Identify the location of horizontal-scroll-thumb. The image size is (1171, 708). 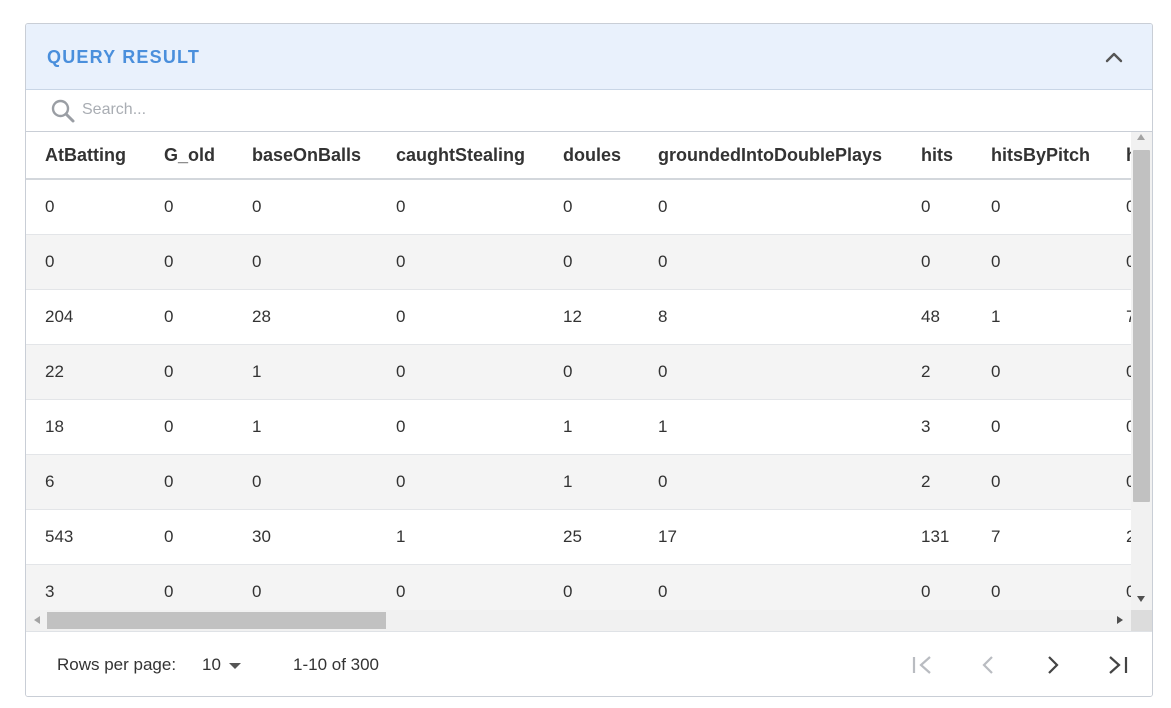
(216, 620).